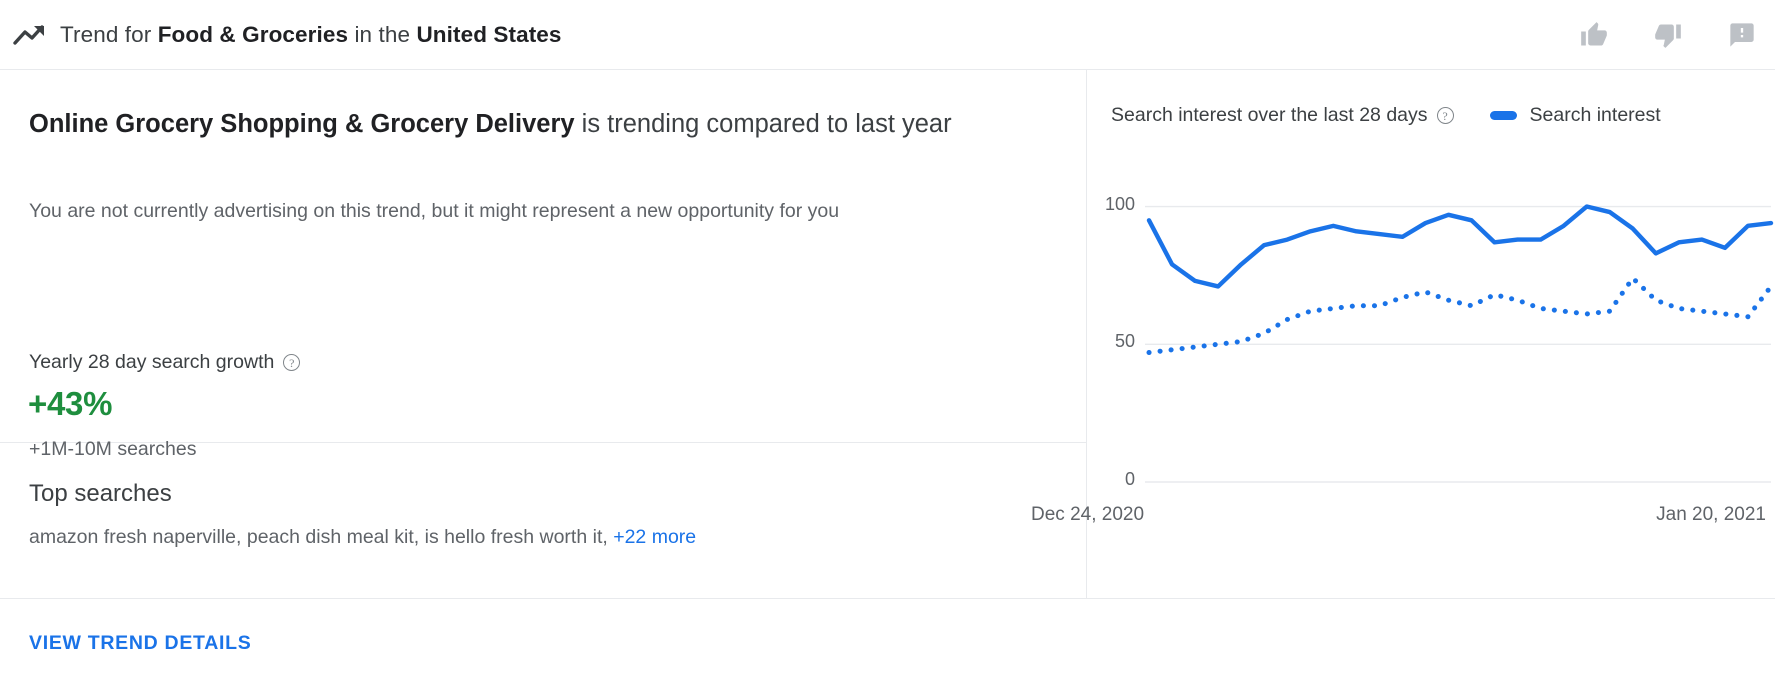  I want to click on header-category: Food & Groceries, so click(253, 34).